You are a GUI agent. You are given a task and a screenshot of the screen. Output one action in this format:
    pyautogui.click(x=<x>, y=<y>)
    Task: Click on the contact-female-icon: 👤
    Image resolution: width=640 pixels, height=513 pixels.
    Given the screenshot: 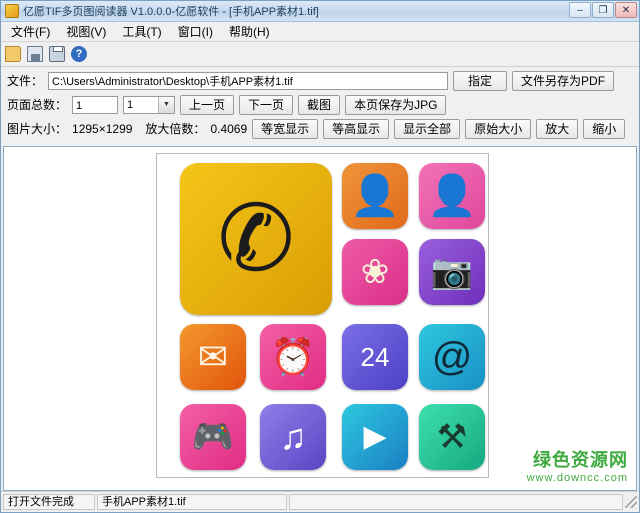 What is the action you would take?
    pyautogui.click(x=452, y=196)
    